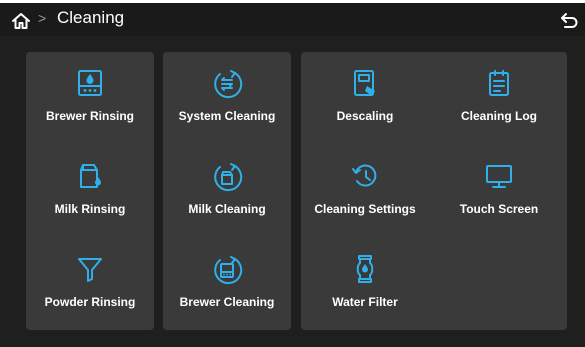  Describe the element at coordinates (365, 98) in the screenshot. I see `descaling-button: Descaling` at that location.